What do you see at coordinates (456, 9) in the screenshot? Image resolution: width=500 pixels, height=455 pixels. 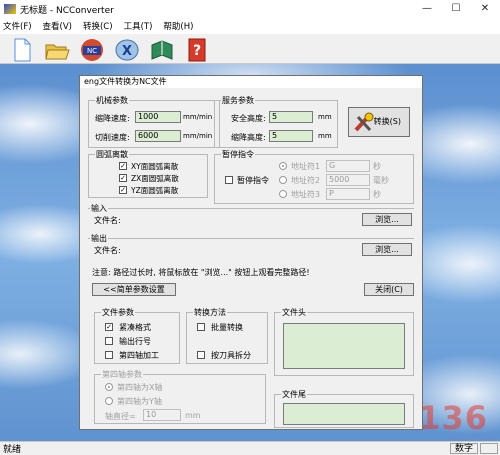 I see `maximize-button: ☐` at bounding box center [456, 9].